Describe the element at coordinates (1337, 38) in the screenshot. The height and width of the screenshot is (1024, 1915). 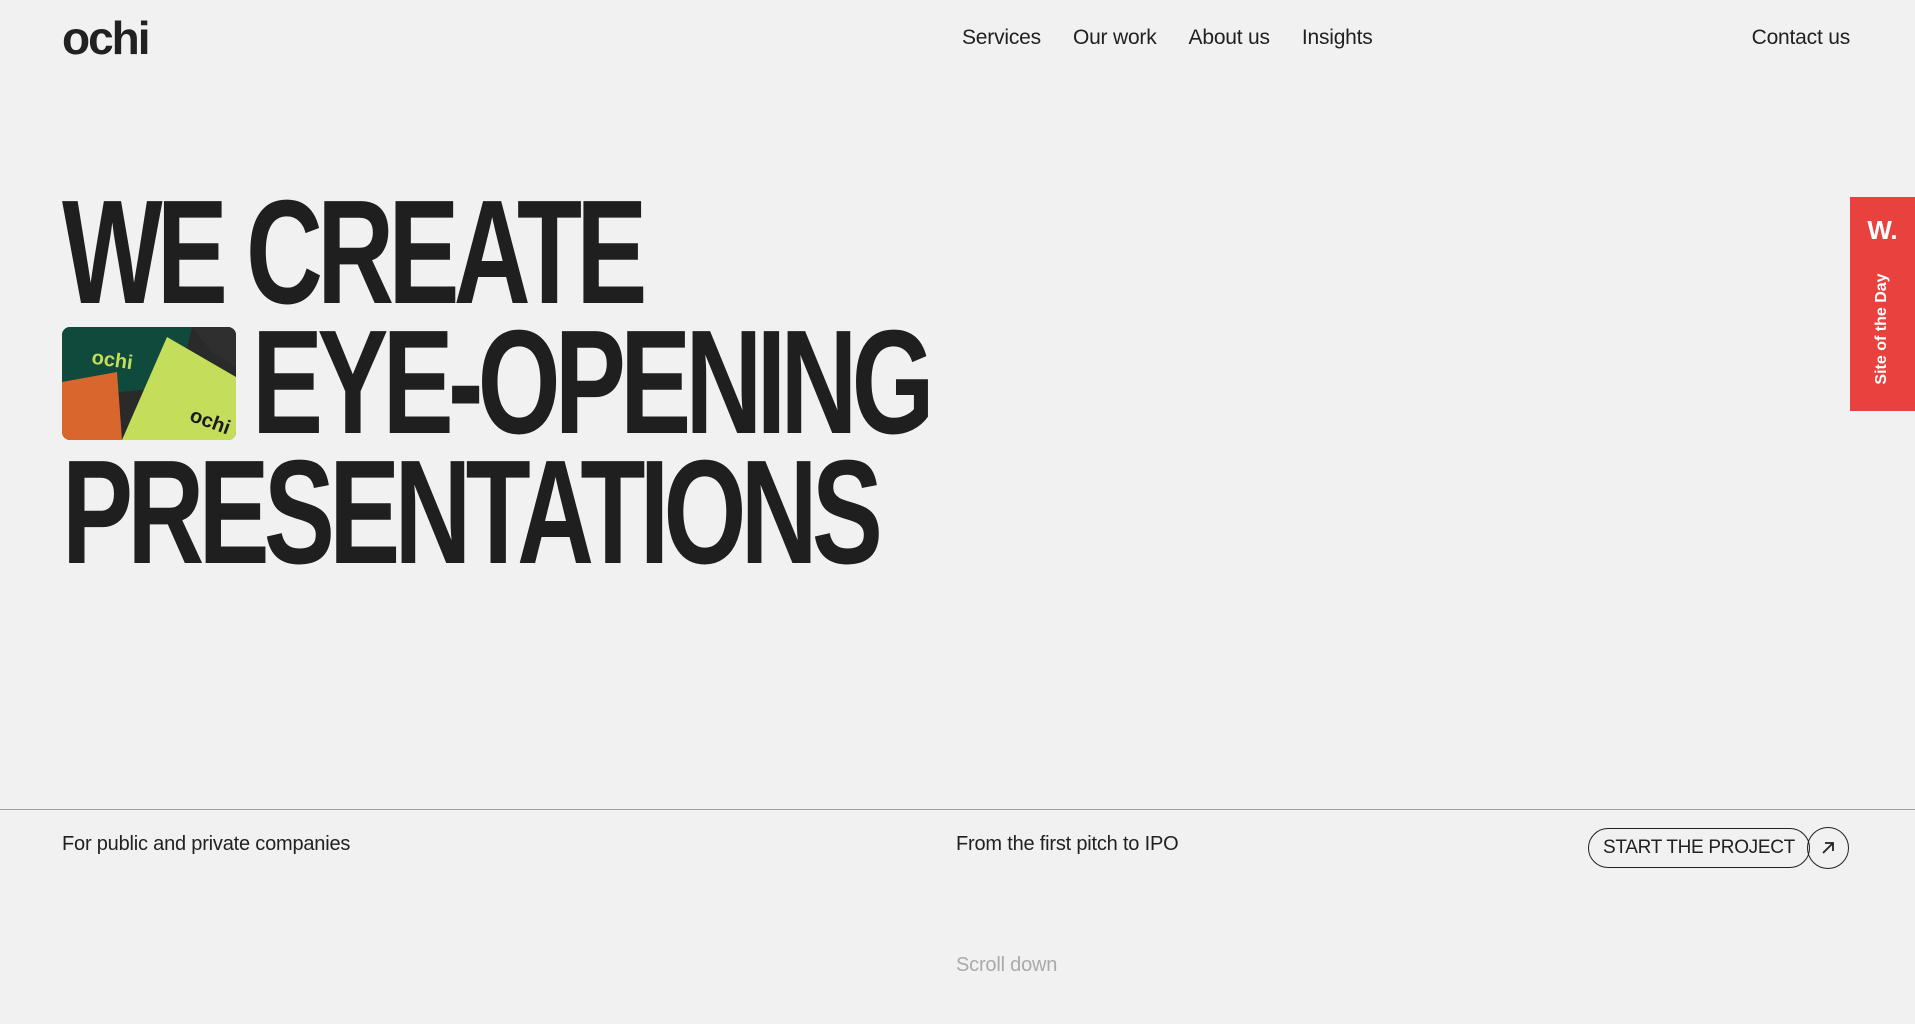
I see `nav-link-insights: Insights` at that location.